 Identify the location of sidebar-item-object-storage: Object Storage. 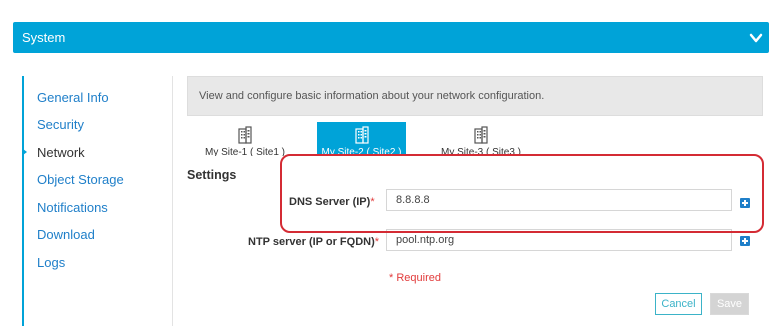
(80, 179).